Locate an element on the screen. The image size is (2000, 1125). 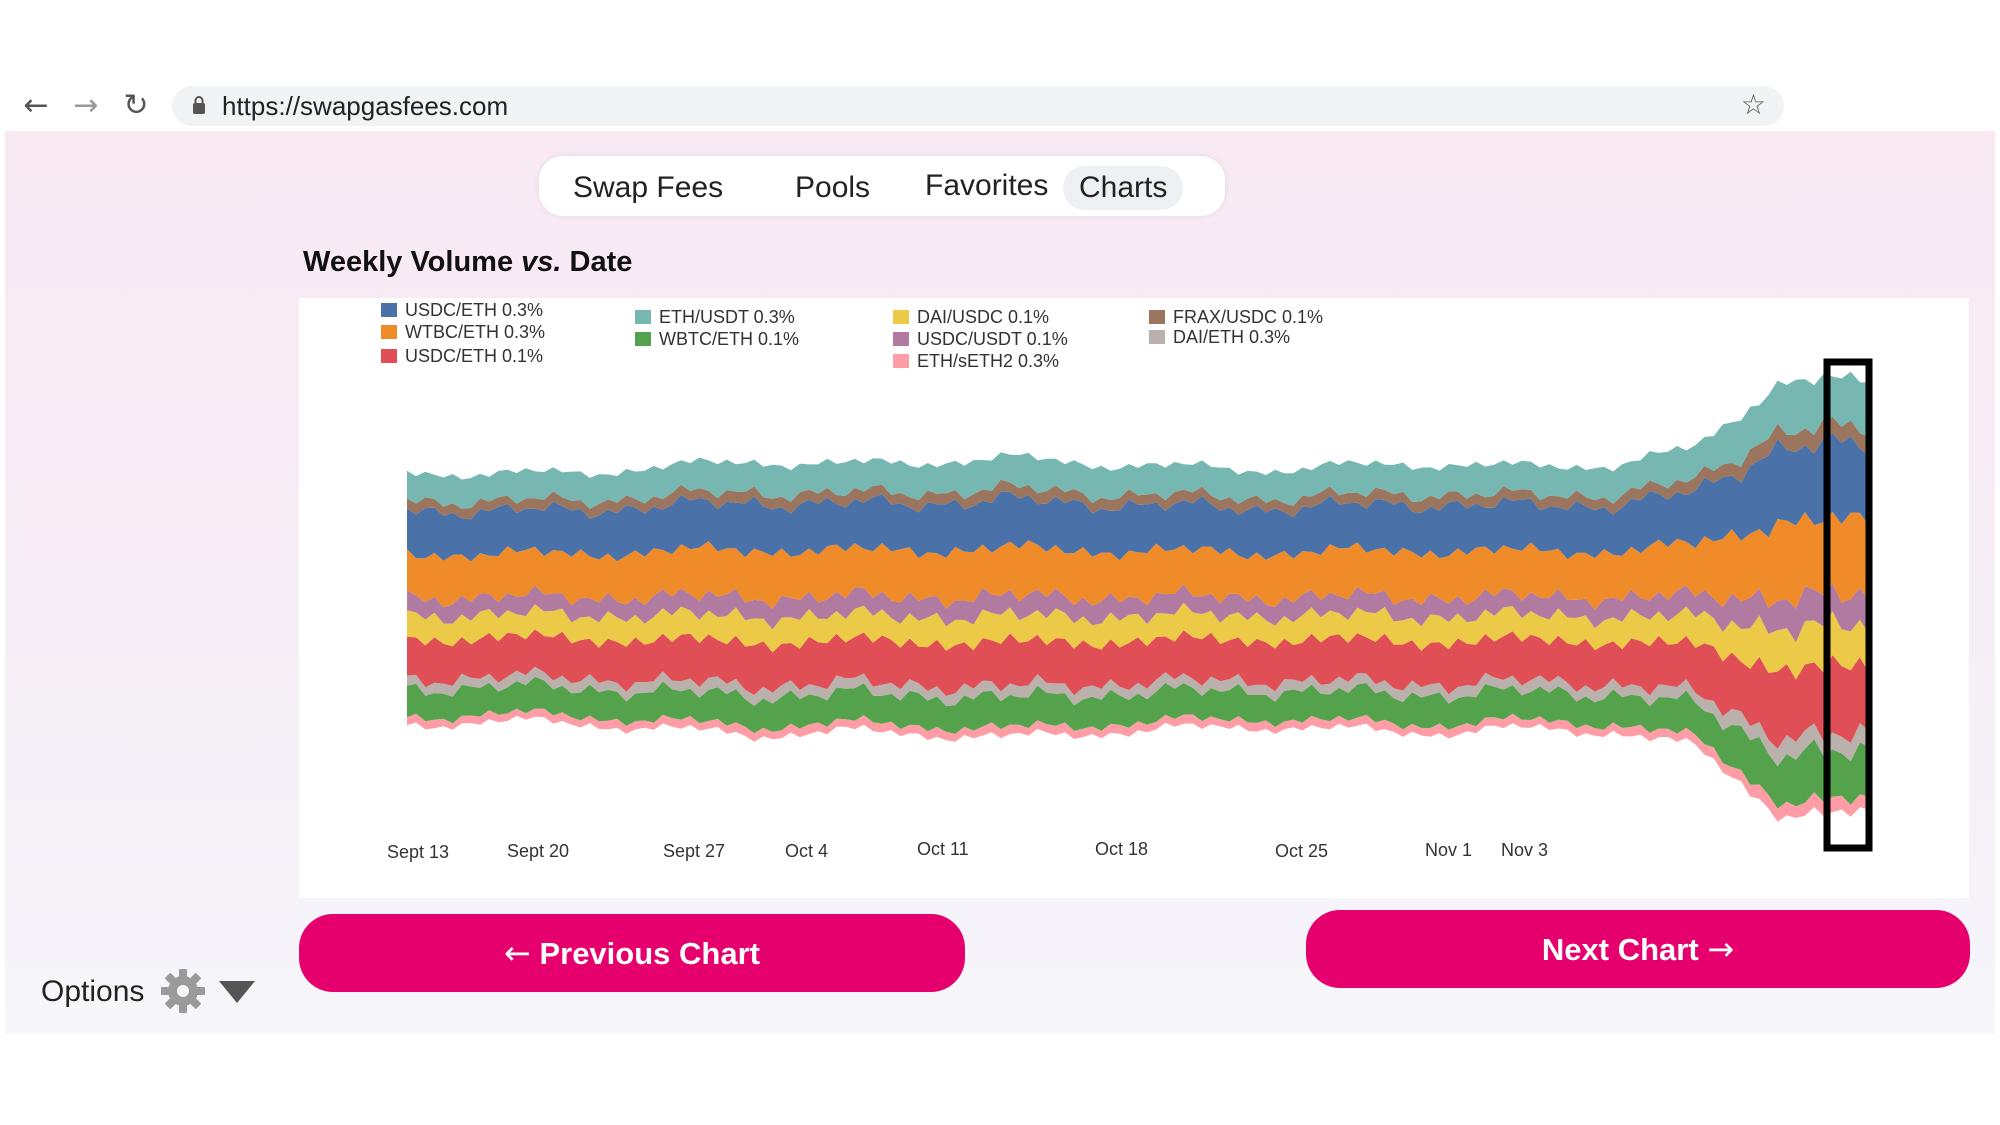
url-text: https://swapgasfees.com is located at coordinates (365, 106).